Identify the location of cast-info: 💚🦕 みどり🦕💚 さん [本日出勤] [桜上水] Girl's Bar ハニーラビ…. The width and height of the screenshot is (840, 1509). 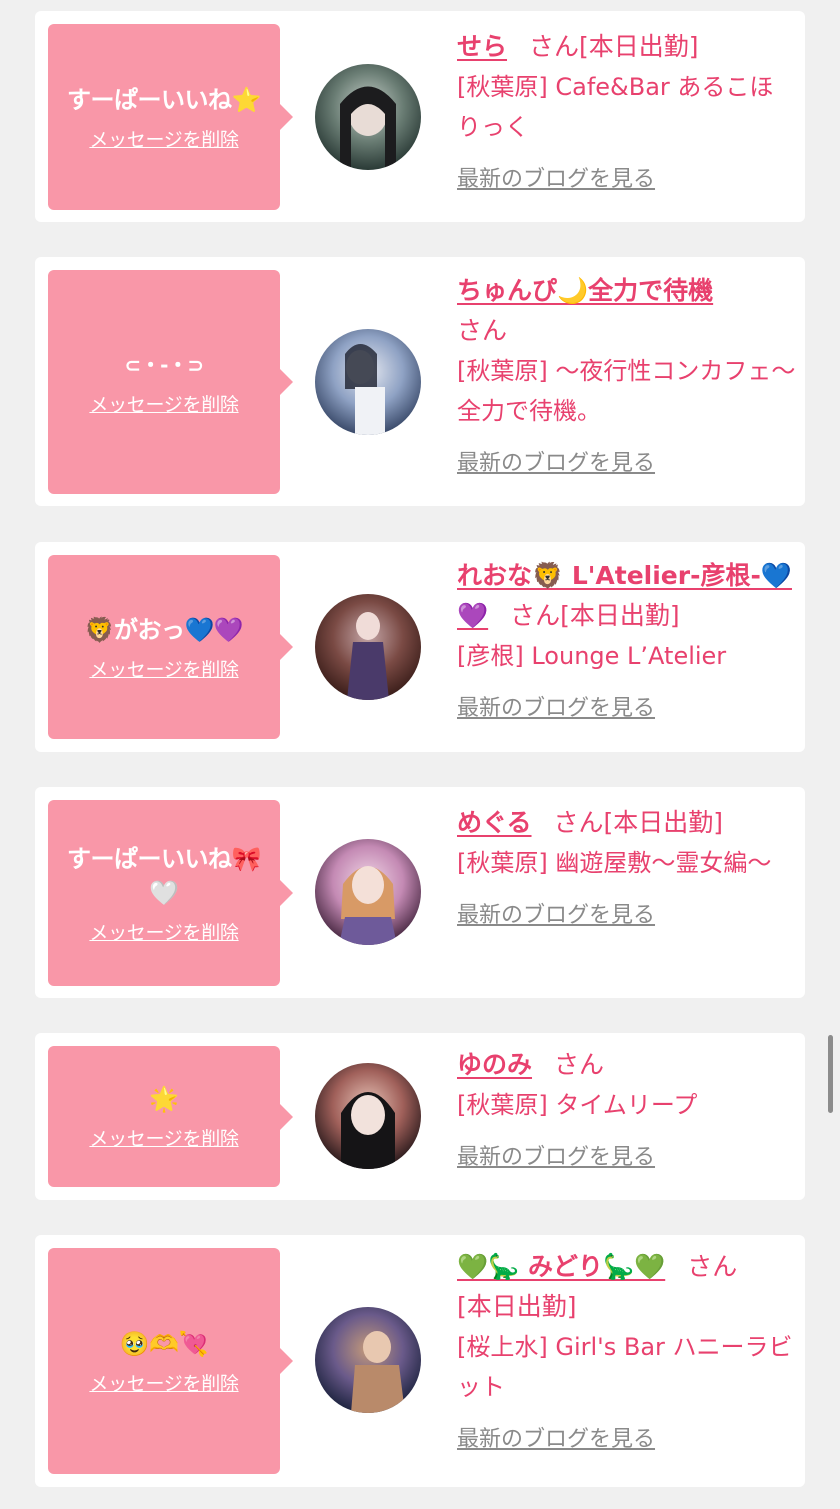
(627, 1350).